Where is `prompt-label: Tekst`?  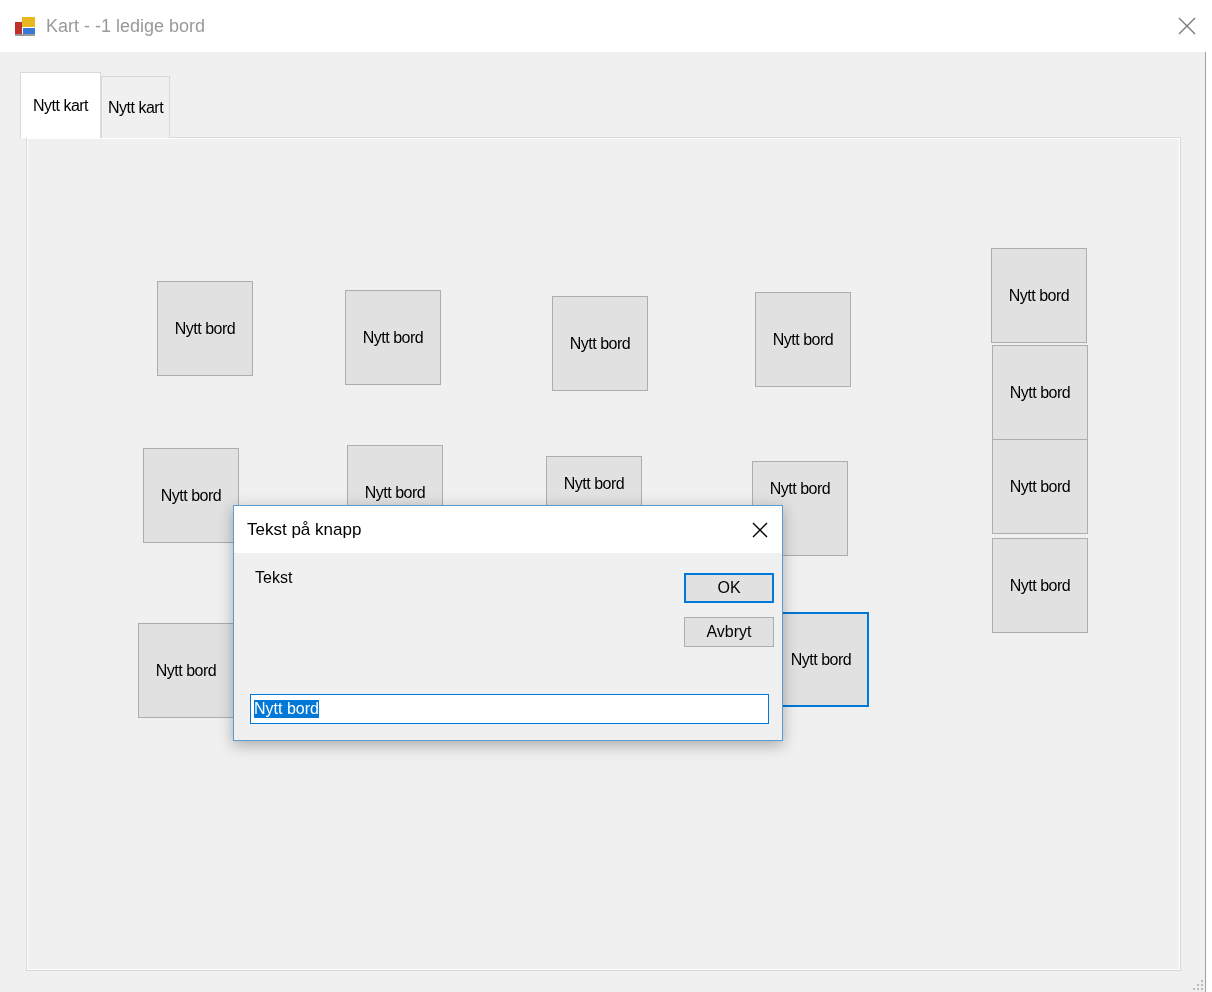
prompt-label: Tekst is located at coordinates (274, 578).